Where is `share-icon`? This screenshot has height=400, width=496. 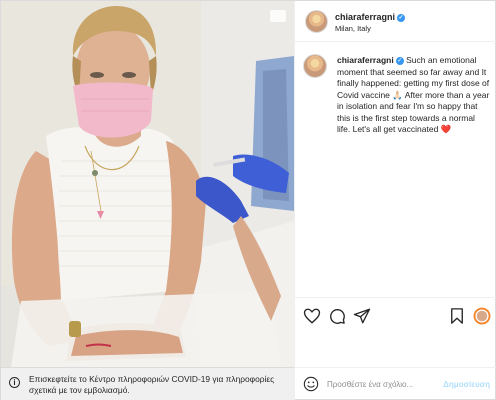 share-icon is located at coordinates (362, 316).